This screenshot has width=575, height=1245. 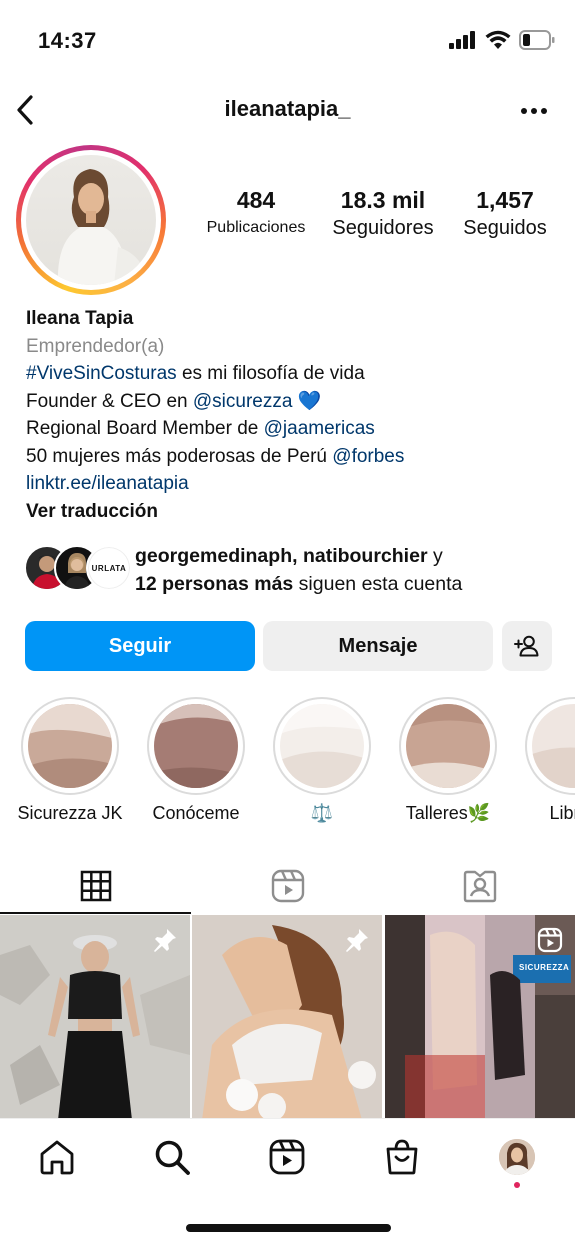 I want to click on post-sign-text: SICUREZZA, so click(x=544, y=967).